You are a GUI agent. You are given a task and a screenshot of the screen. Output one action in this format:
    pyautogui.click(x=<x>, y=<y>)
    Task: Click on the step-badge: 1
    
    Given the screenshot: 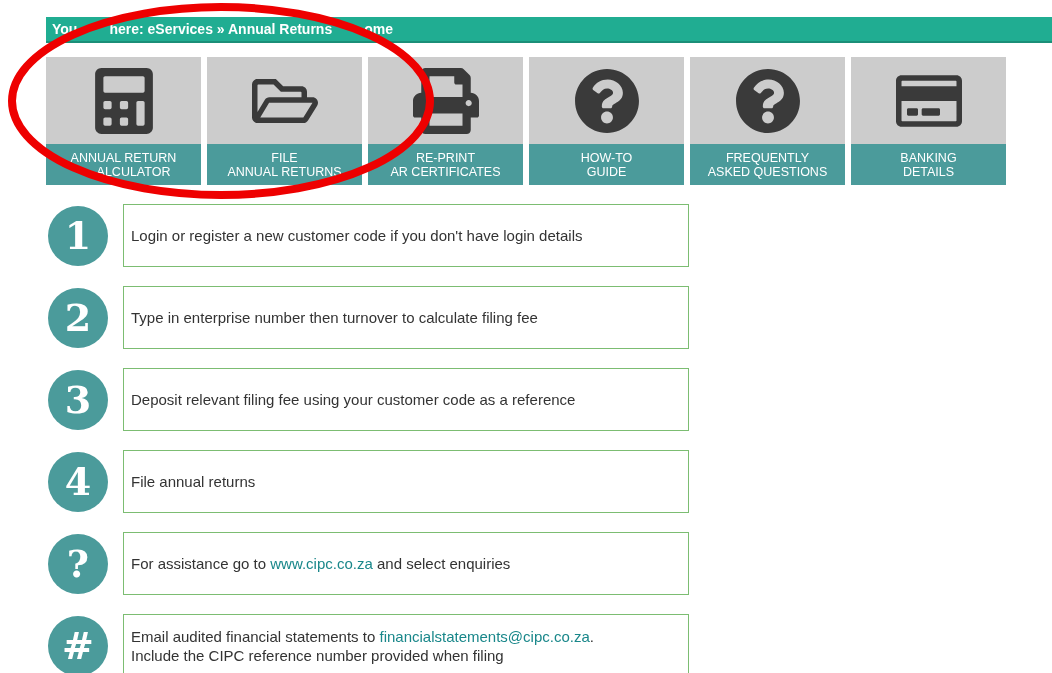 What is the action you would take?
    pyautogui.click(x=78, y=235)
    